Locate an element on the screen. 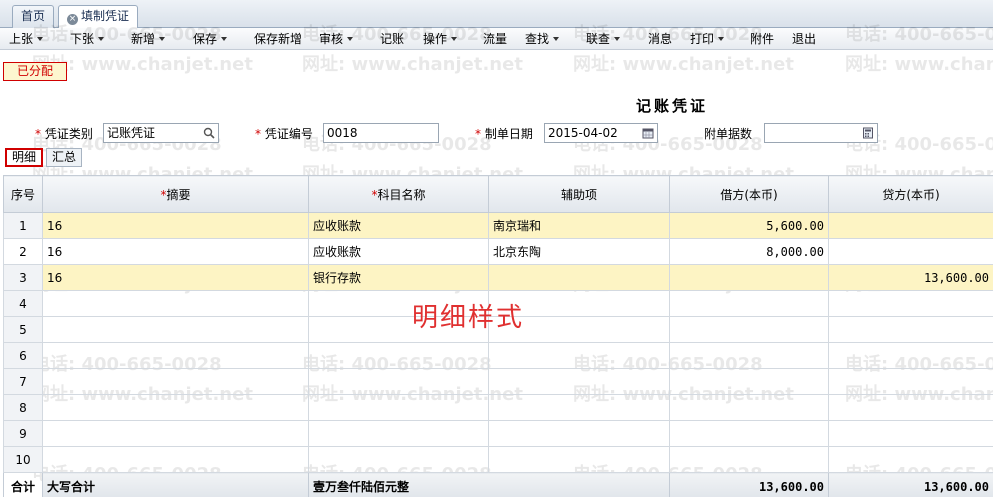 The width and height of the screenshot is (993, 497). save-and-new-button: 保存新增 is located at coordinates (278, 39).